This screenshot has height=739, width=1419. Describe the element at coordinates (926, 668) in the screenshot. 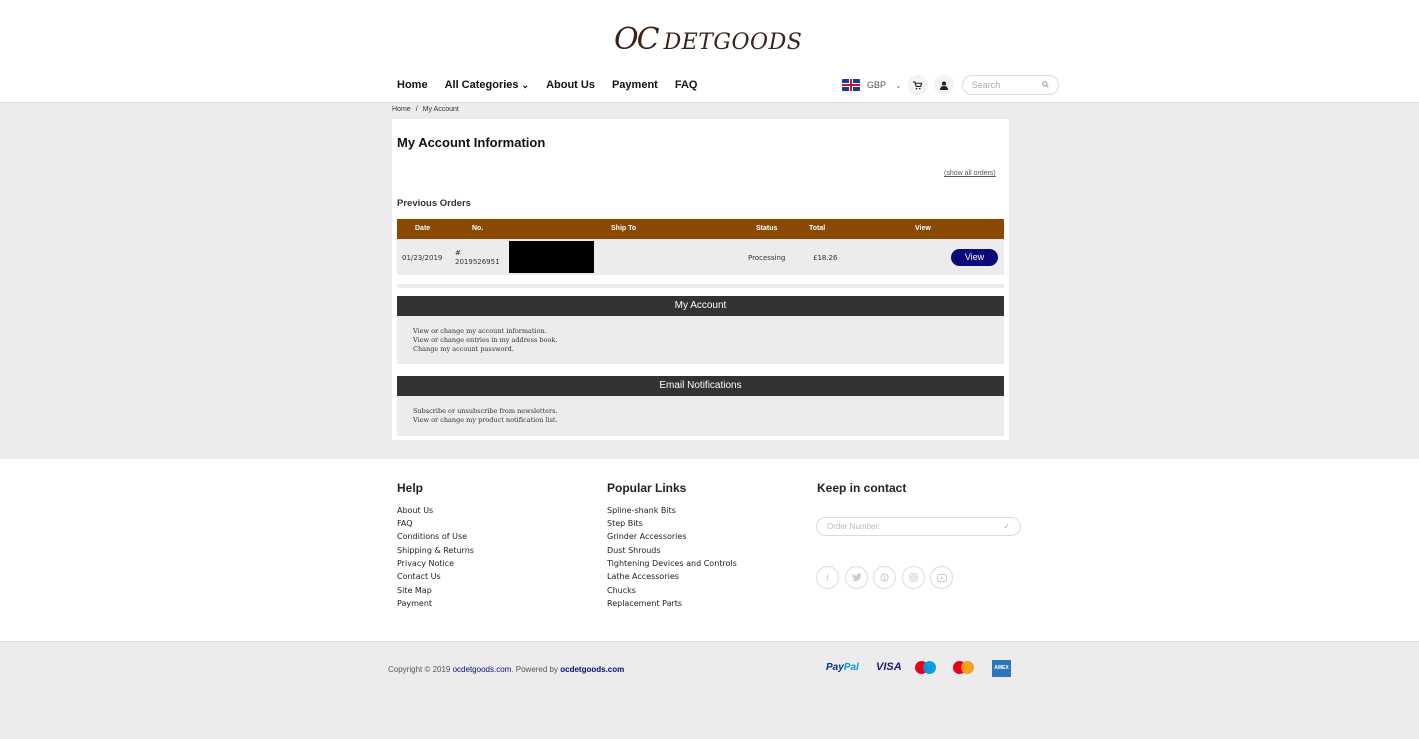

I see `maestro-logo` at that location.